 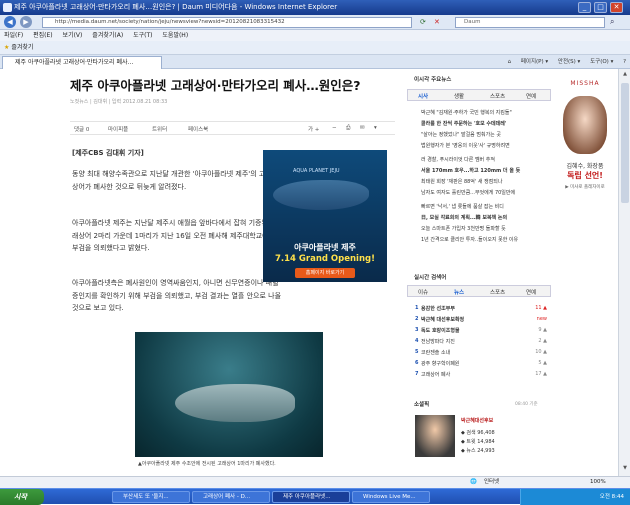 What do you see at coordinates (541, 352) in the screenshot?
I see `keyword-change: 10 ▲` at bounding box center [541, 352].